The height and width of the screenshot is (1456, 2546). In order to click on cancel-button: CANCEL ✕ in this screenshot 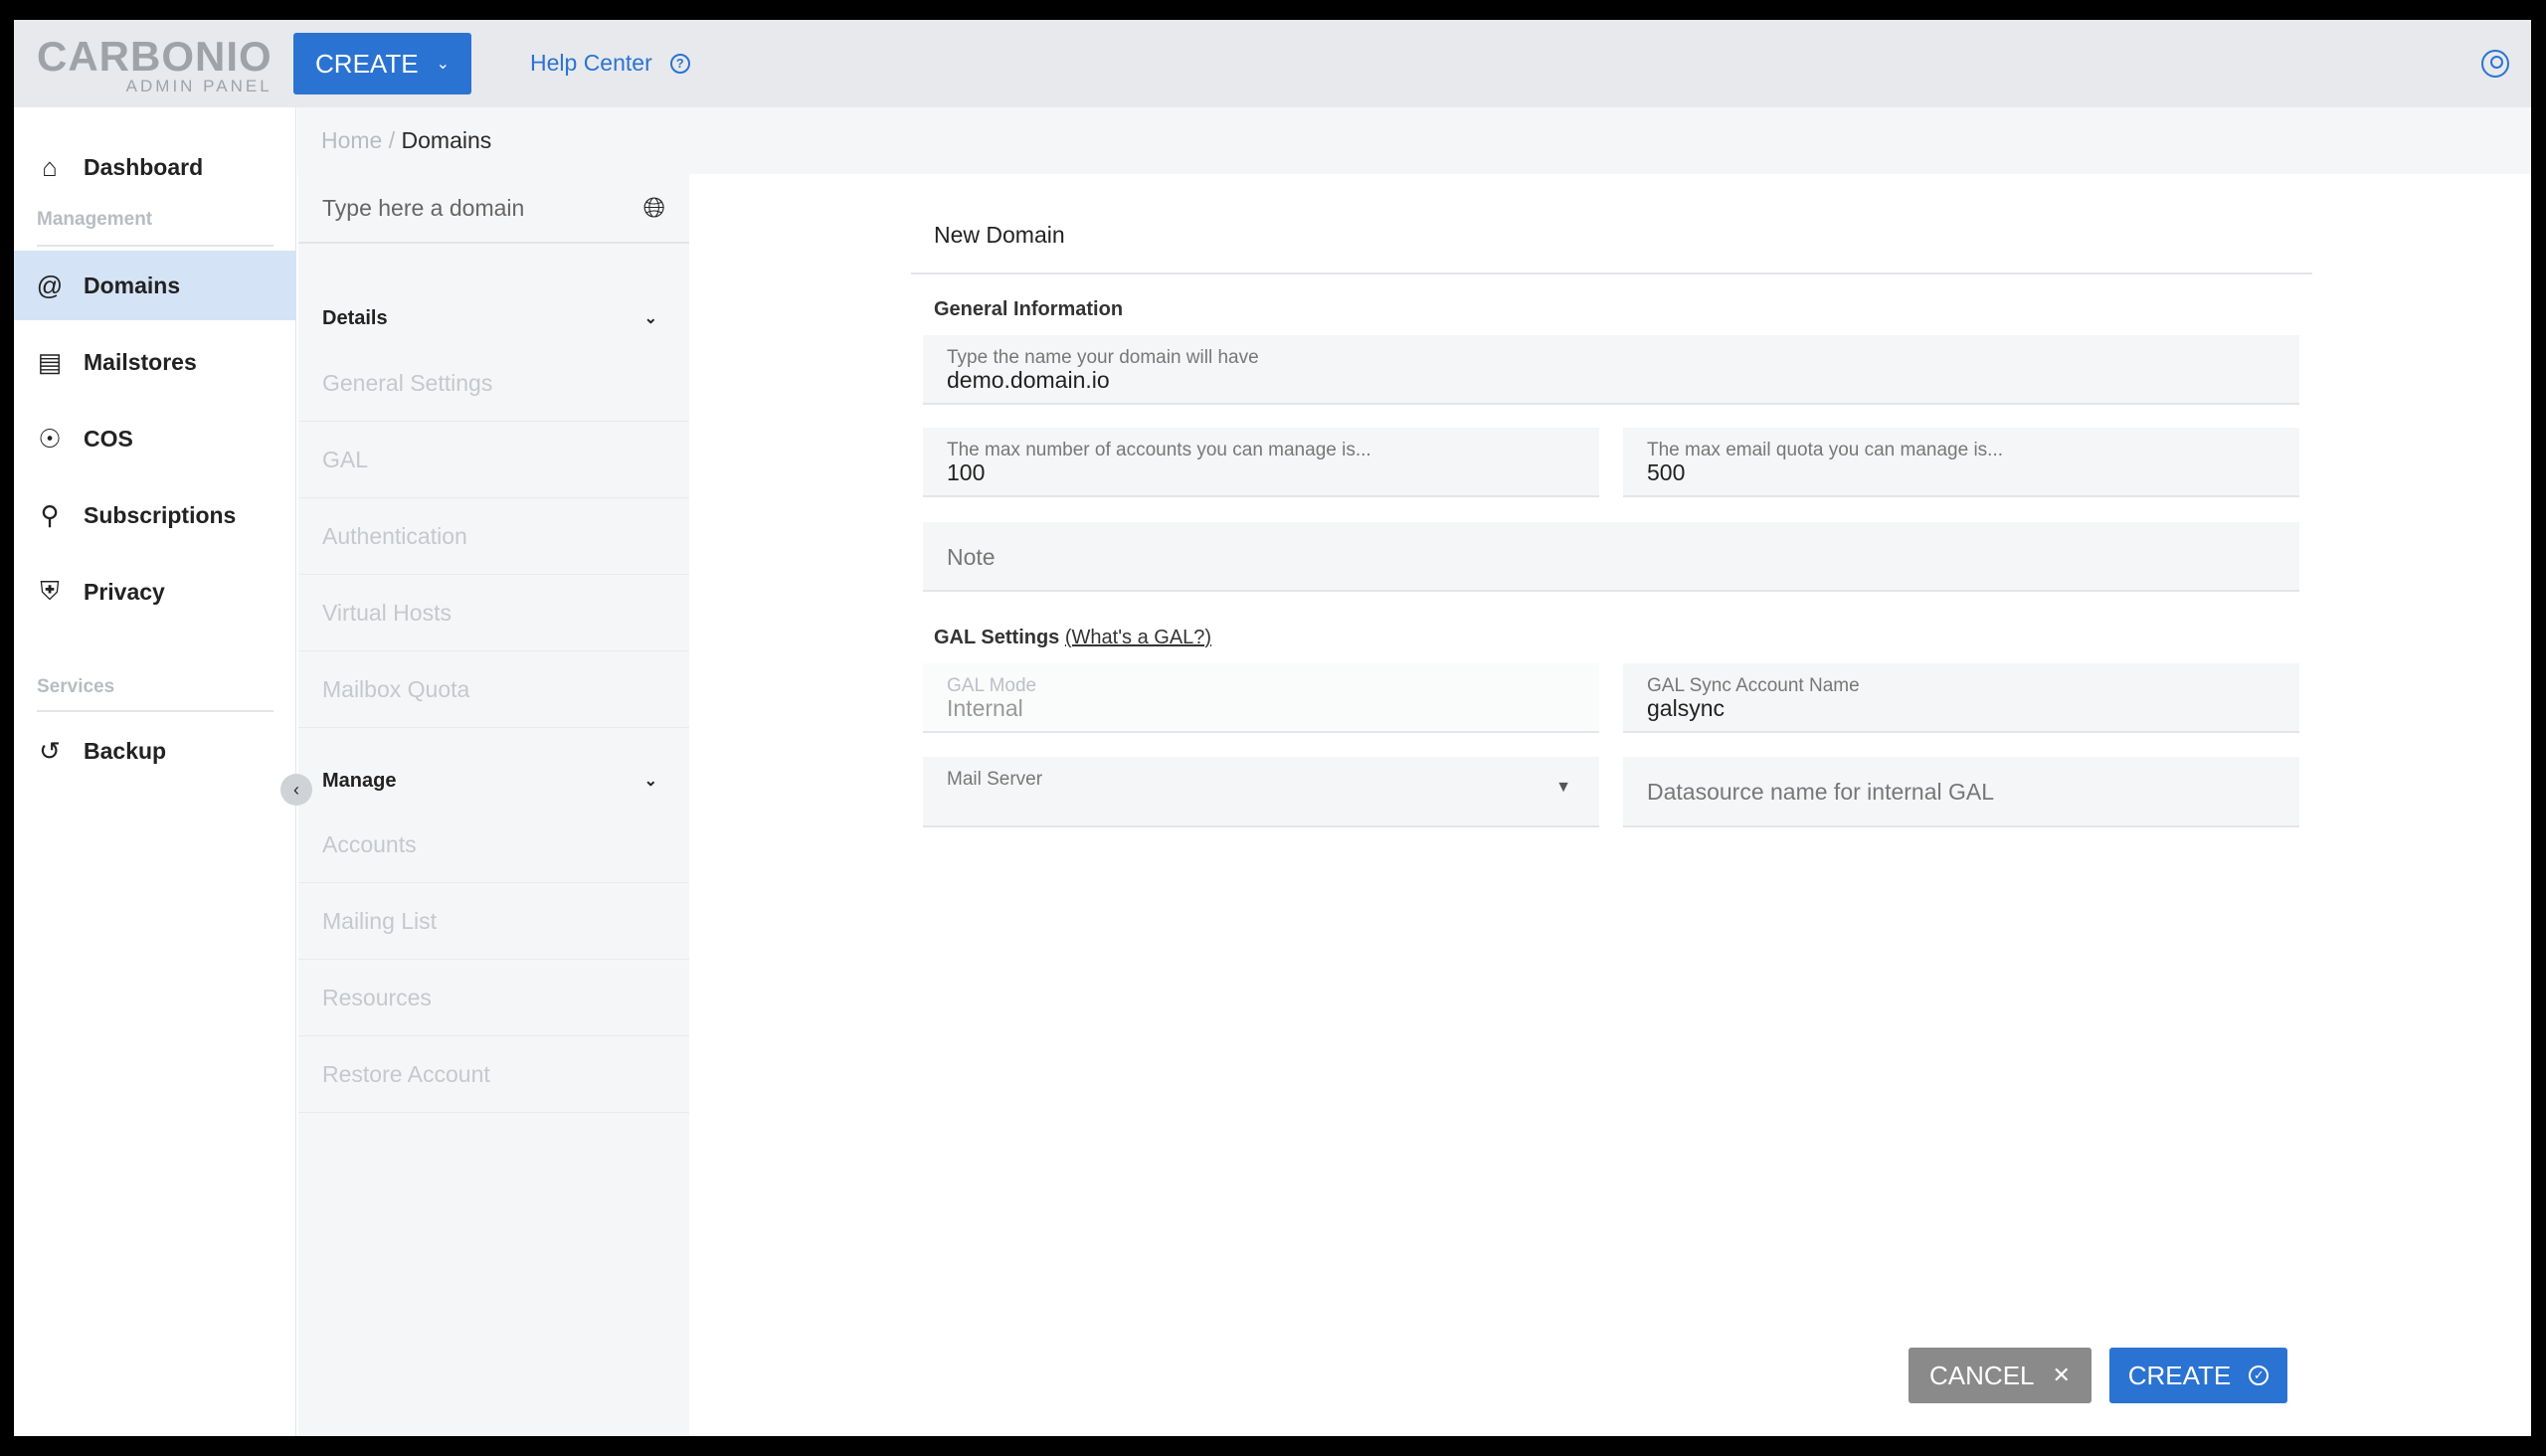, I will do `click(2000, 1375)`.